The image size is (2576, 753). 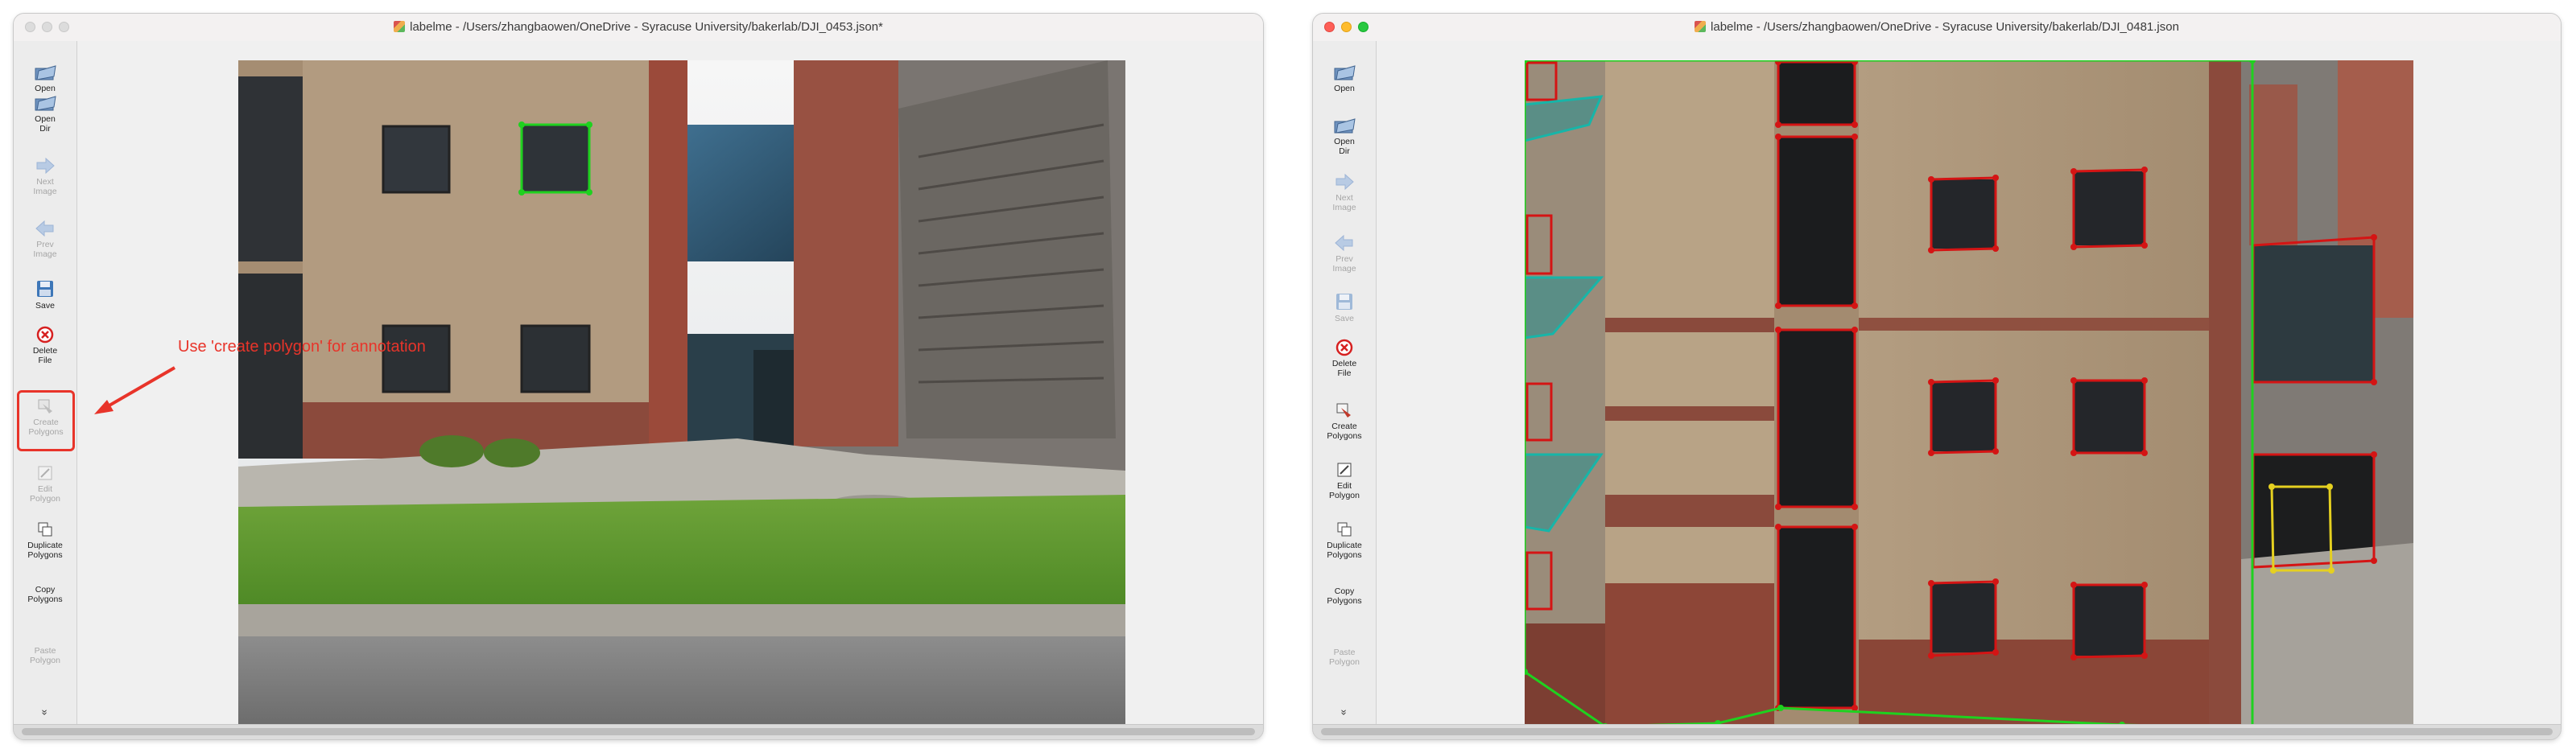 I want to click on annotation-arrow, so click(x=135, y=390).